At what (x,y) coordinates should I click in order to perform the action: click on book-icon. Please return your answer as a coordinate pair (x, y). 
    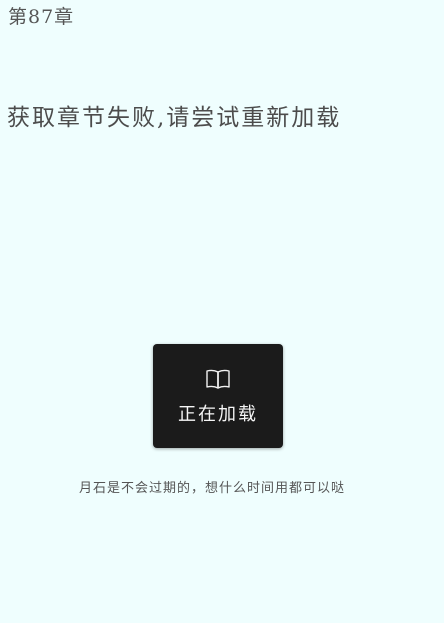
    Looking at the image, I should click on (218, 383).